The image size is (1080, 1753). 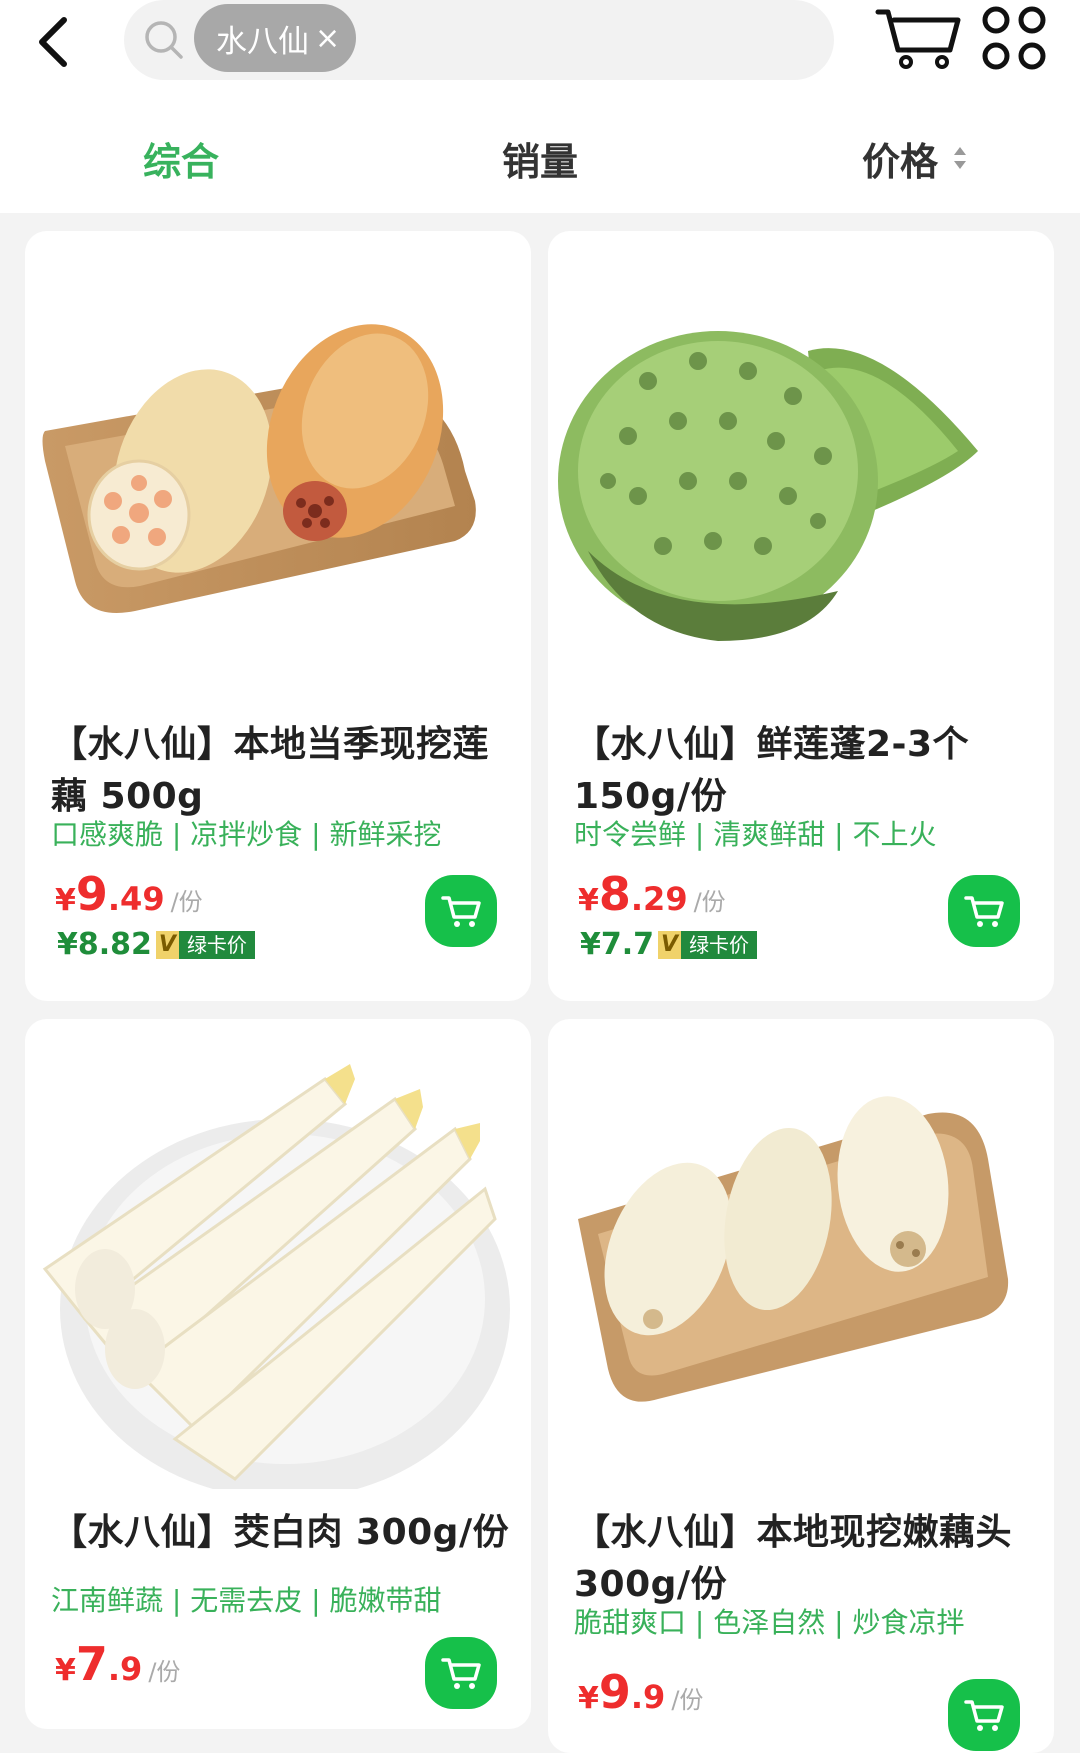 I want to click on member-price-value: ¥8.82, so click(x=104, y=944).